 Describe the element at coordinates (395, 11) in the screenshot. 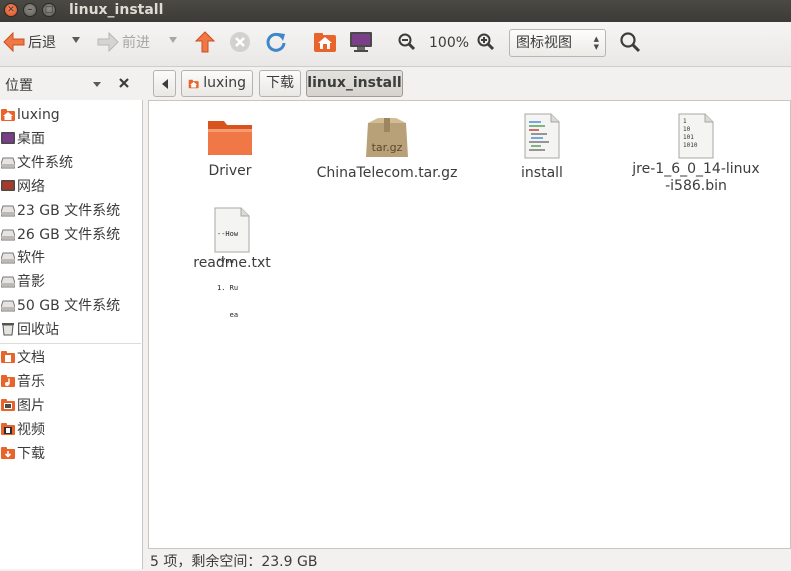

I see `title-bar: ✕ – □ linux_install` at that location.